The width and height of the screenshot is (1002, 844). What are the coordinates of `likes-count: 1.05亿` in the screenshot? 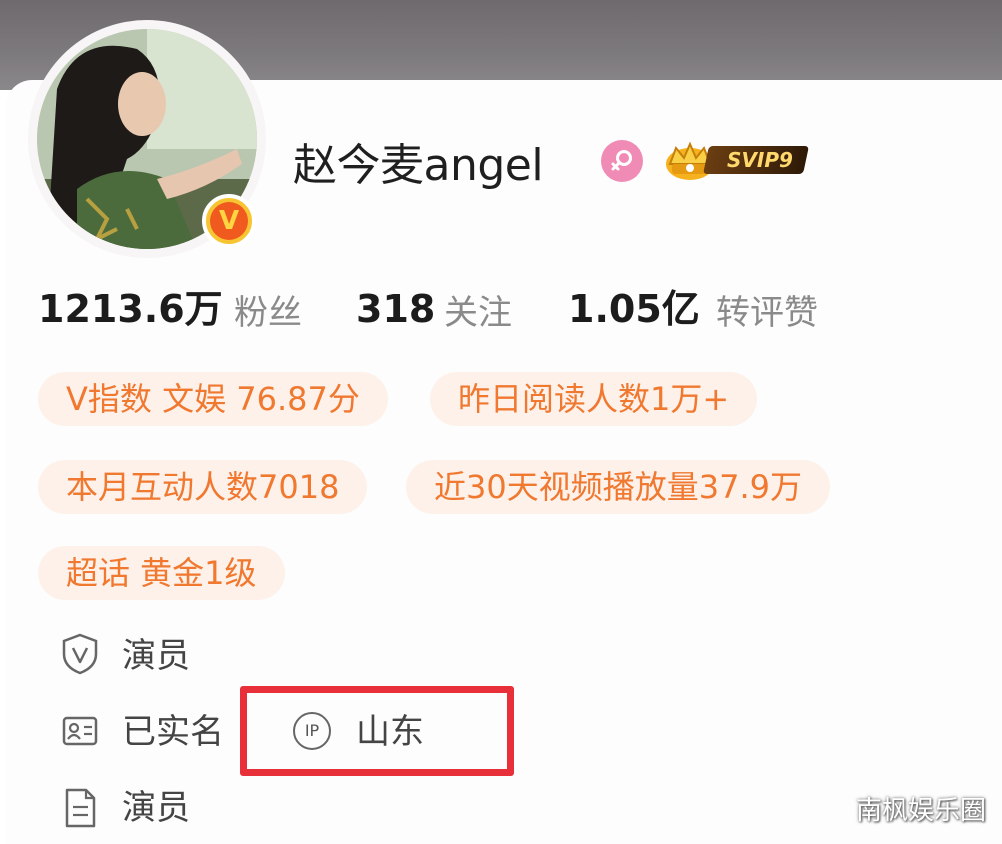 It's located at (634, 309).